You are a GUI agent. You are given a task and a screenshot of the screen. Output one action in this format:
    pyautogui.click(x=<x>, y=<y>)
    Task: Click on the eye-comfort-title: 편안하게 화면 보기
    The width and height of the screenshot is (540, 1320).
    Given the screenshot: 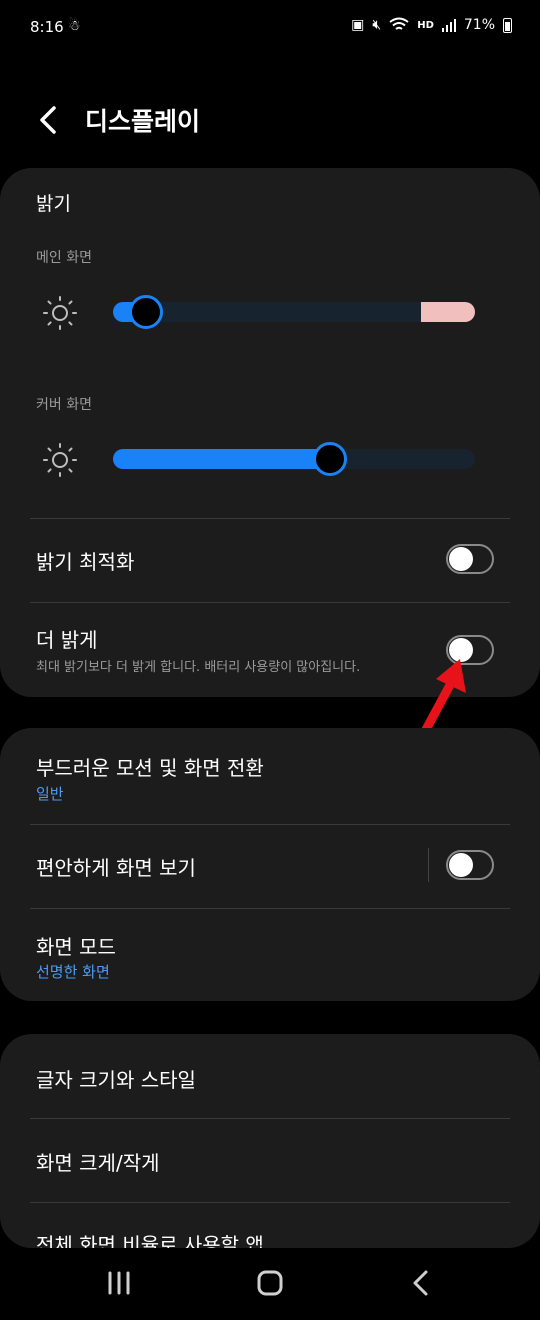 What is the action you would take?
    pyautogui.click(x=116, y=868)
    